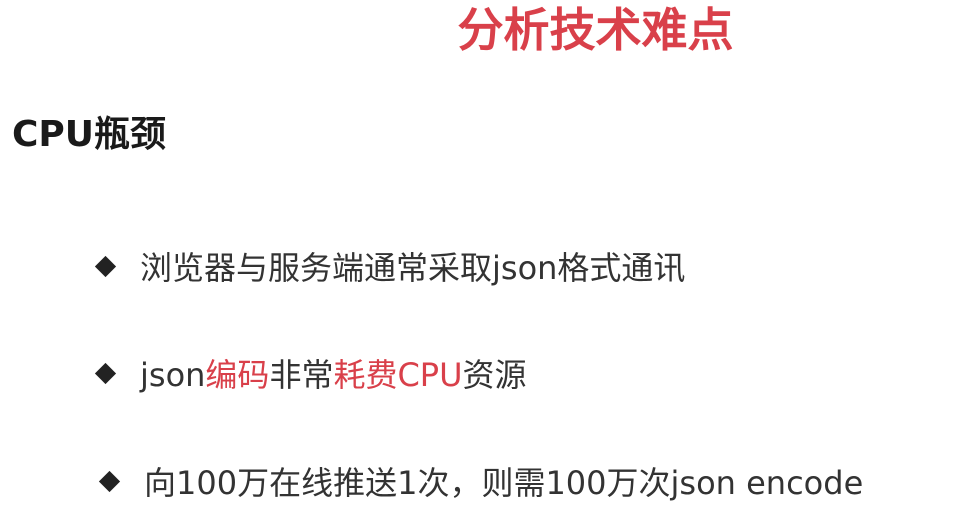  I want to click on bullet-item-1: 浏览器与服务端通常采取json格式通讯, so click(388, 268).